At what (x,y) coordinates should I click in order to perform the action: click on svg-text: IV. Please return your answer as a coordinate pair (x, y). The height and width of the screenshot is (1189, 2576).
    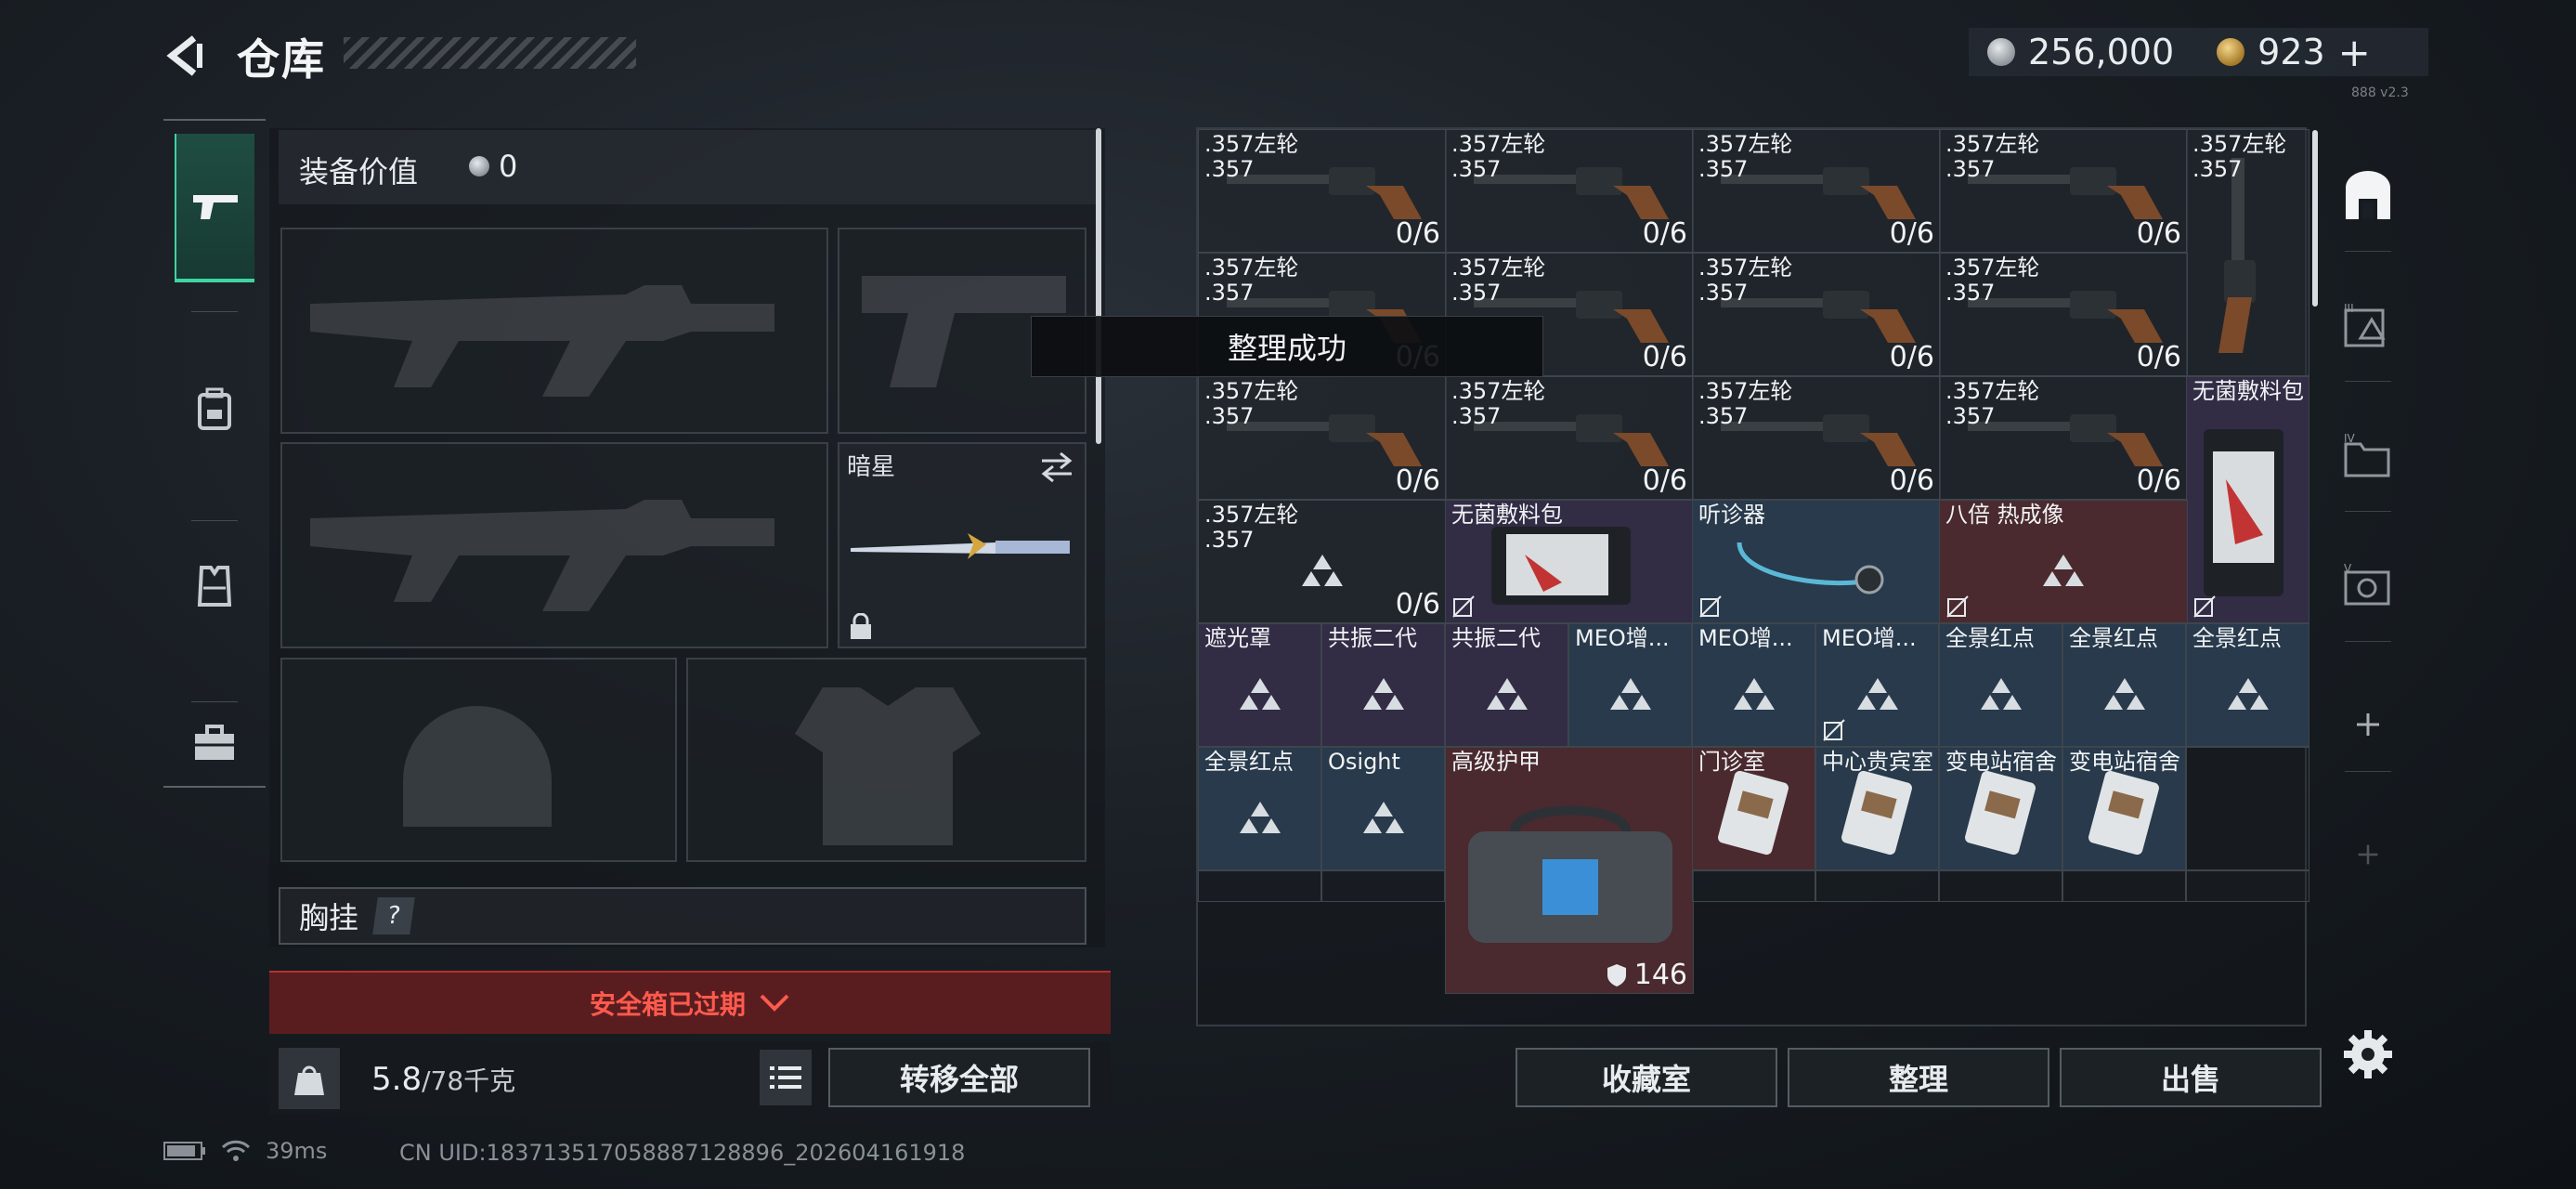
    Looking at the image, I should click on (2350, 439).